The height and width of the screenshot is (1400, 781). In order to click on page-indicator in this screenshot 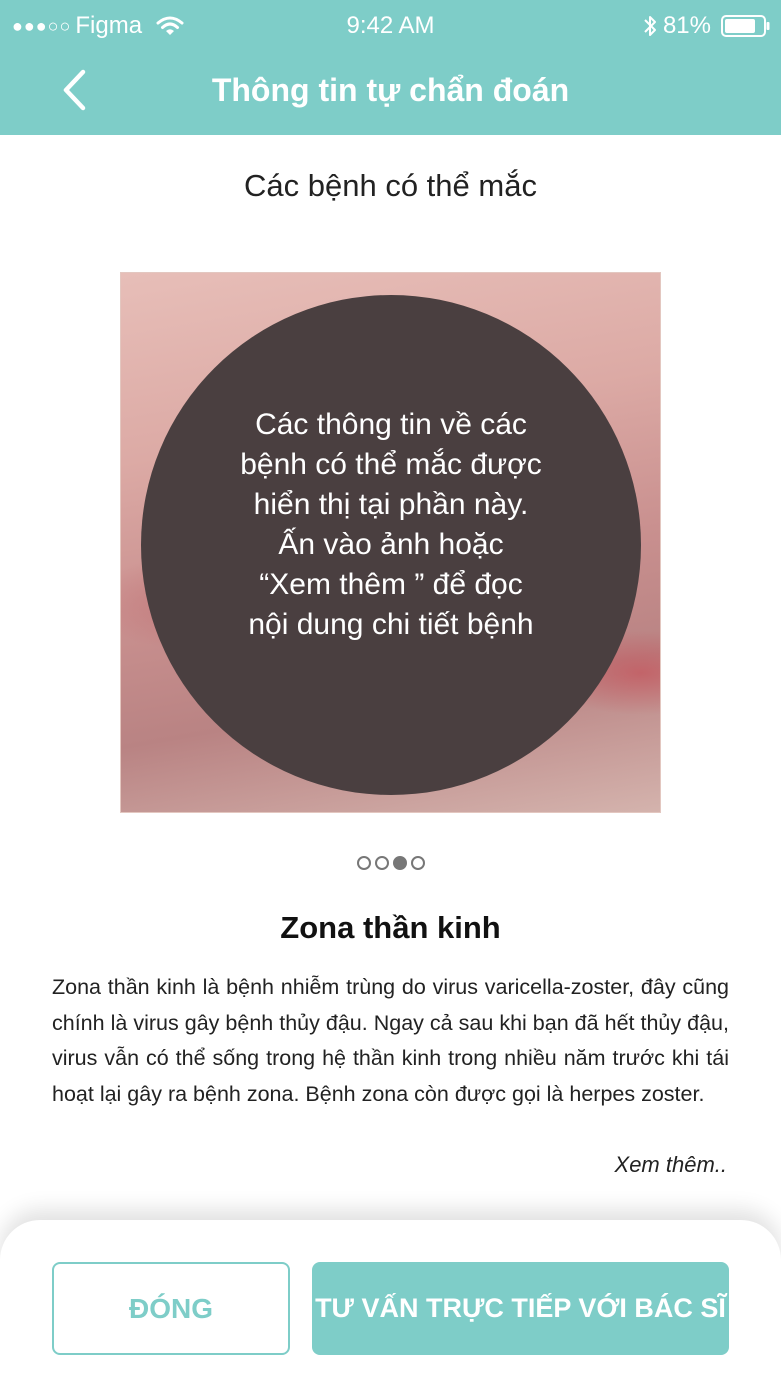, I will do `click(390, 863)`.